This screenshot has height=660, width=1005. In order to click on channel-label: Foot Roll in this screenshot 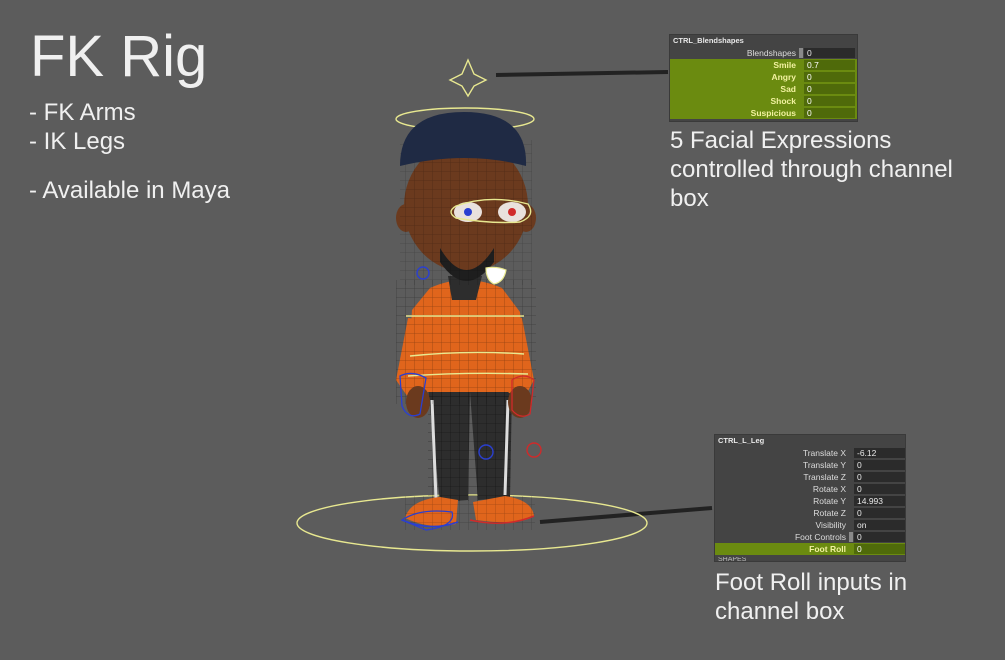, I will do `click(827, 549)`.